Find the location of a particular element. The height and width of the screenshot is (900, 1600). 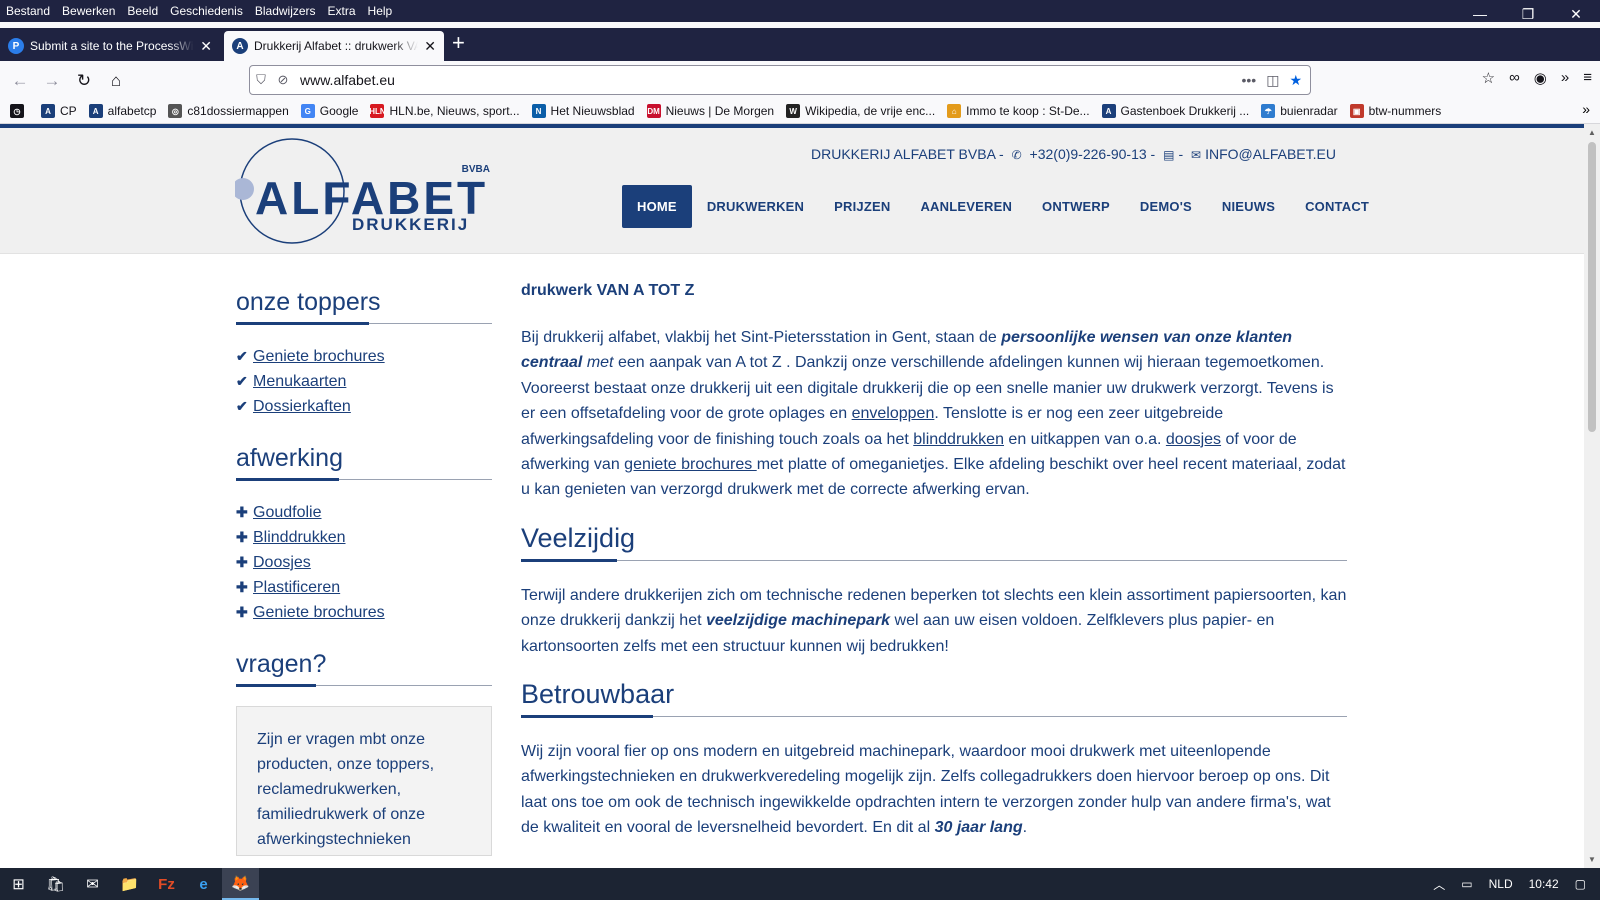

nav-prijzen: PRIJZEN is located at coordinates (862, 206).